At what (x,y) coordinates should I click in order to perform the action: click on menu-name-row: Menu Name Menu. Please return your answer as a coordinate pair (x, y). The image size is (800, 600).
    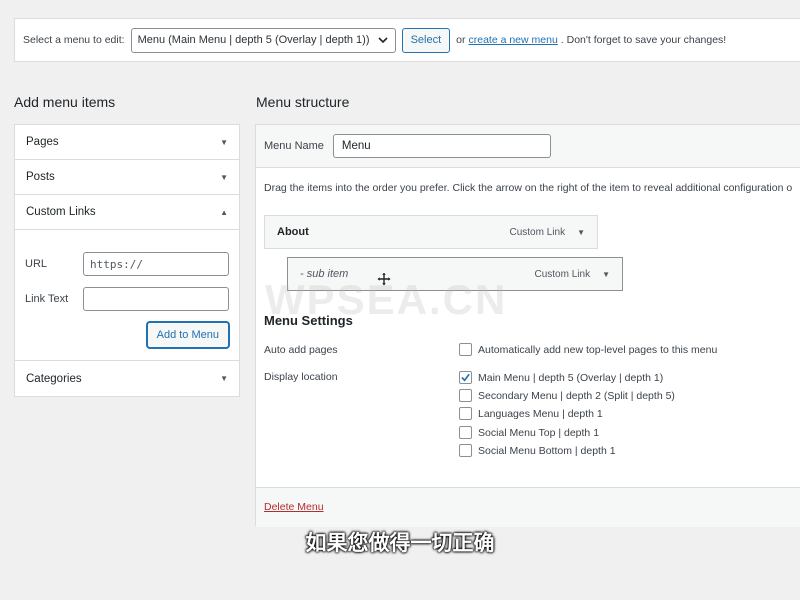
    Looking at the image, I should click on (528, 146).